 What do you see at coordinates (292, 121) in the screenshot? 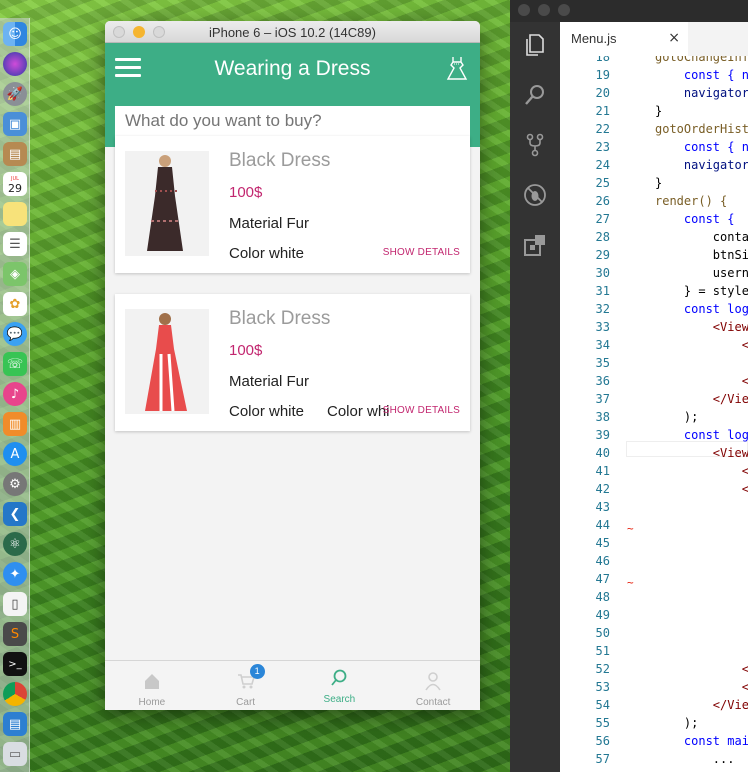
I see `search-input` at bounding box center [292, 121].